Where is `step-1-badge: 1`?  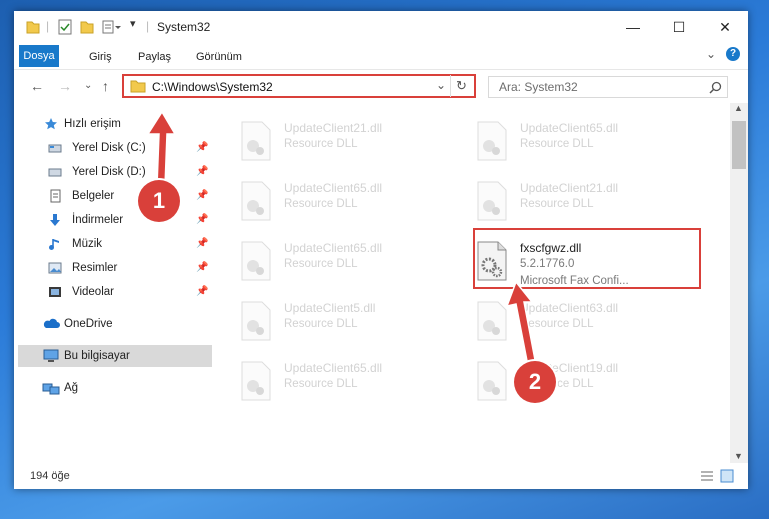
step-1-badge: 1 is located at coordinates (159, 201).